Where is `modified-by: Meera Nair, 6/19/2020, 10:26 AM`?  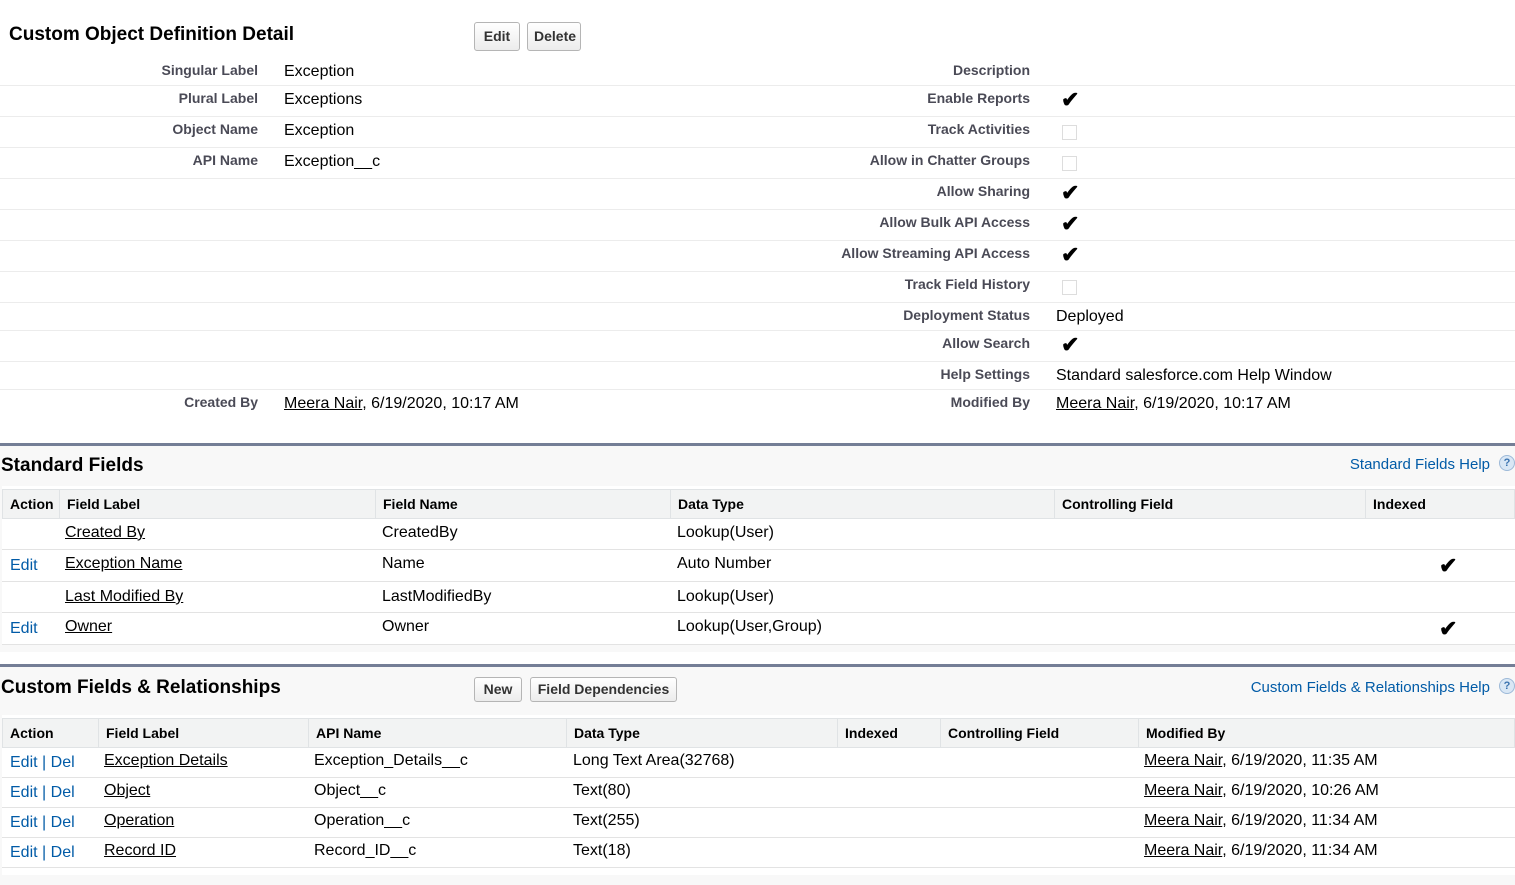
modified-by: Meera Nair, 6/19/2020, 10:26 AM is located at coordinates (1261, 791).